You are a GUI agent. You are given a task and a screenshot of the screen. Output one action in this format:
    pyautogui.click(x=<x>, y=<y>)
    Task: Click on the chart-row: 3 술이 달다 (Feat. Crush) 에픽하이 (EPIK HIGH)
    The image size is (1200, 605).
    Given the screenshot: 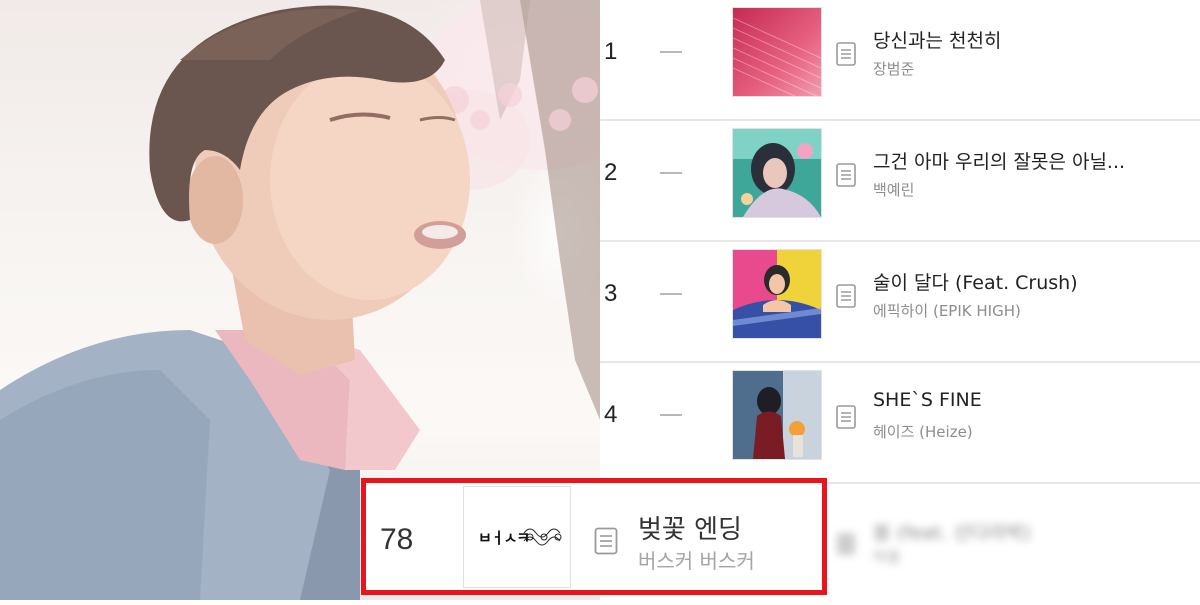 What is the action you would take?
    pyautogui.click(x=900, y=302)
    